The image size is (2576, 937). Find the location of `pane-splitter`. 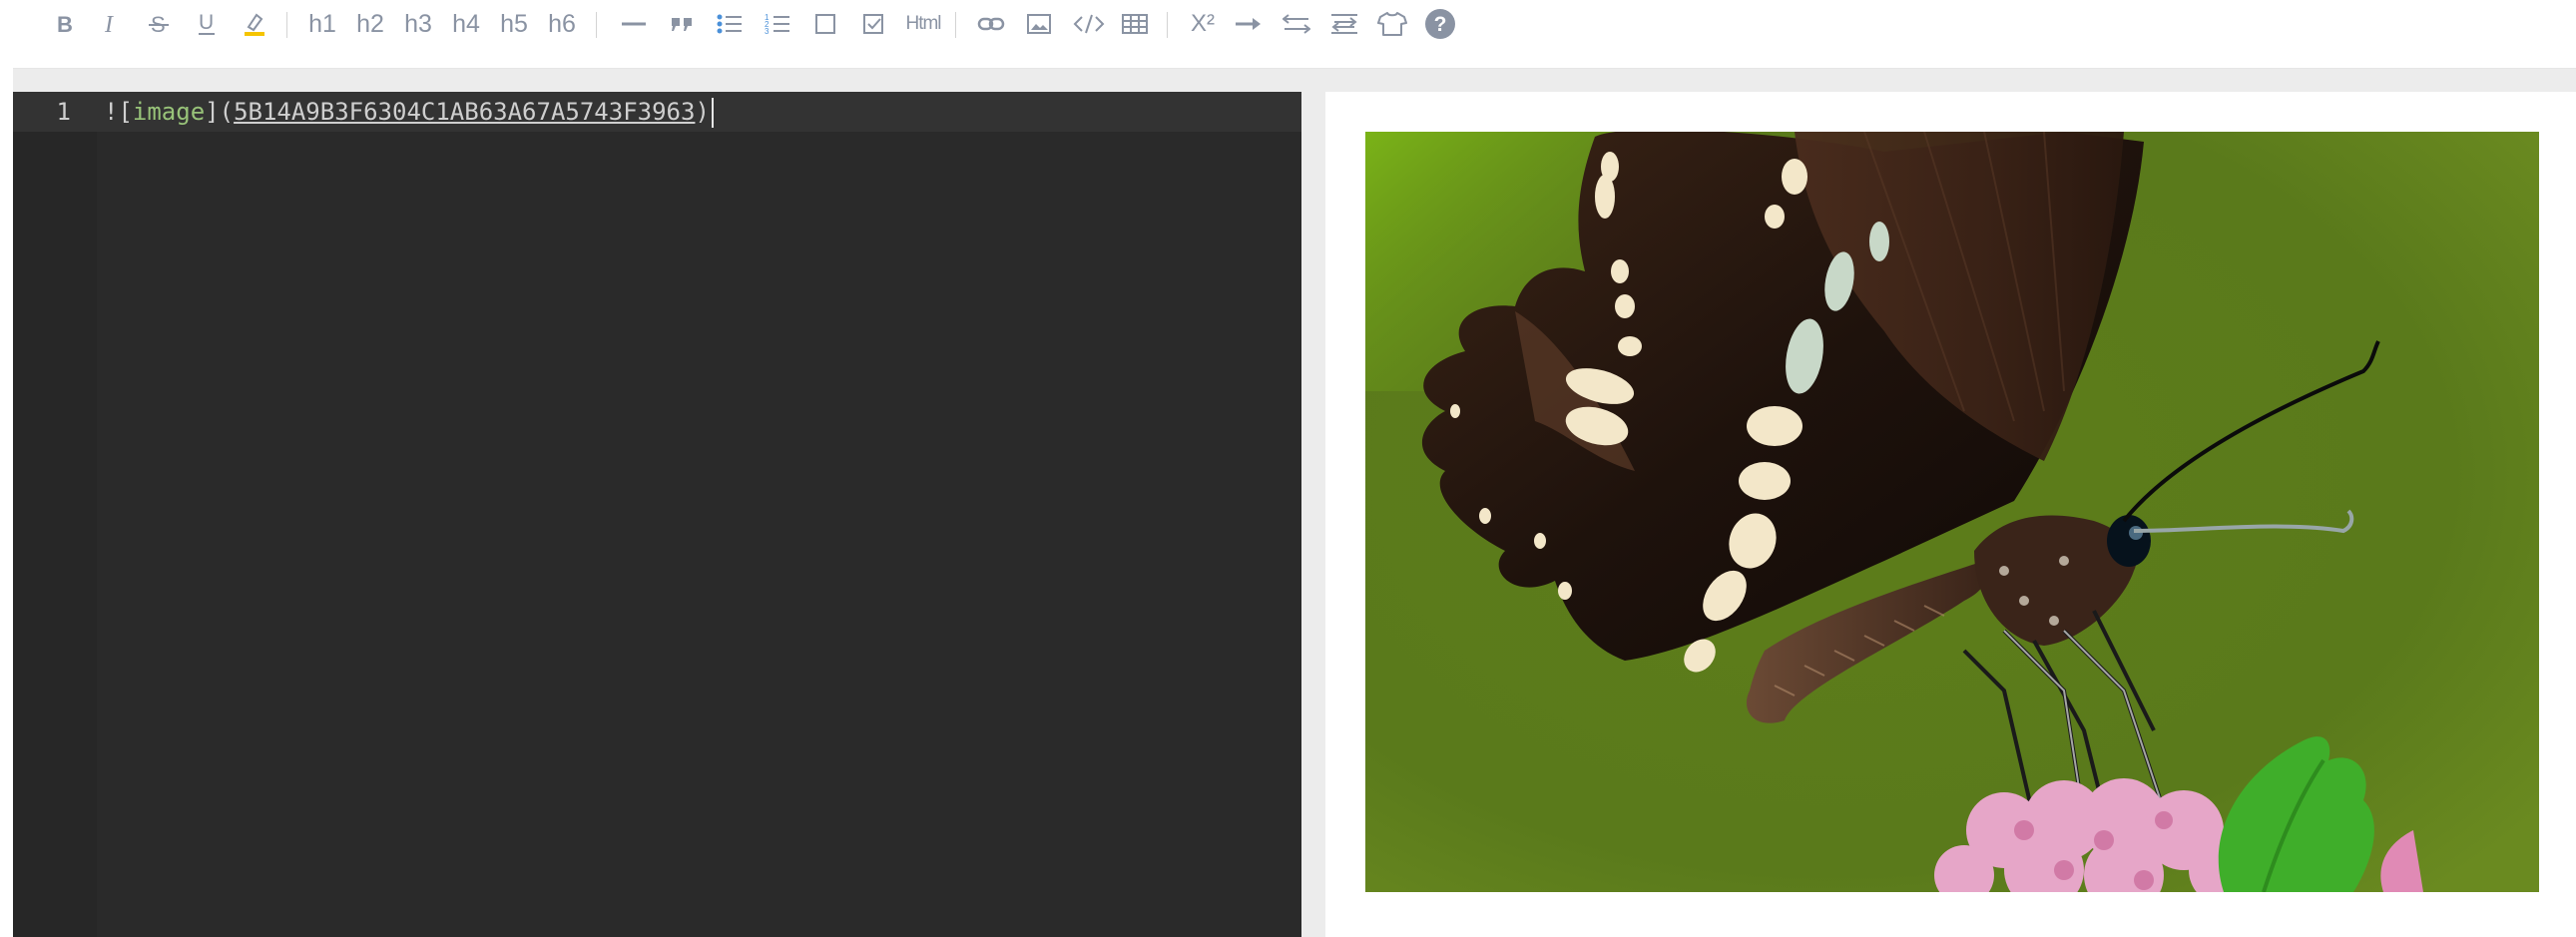

pane-splitter is located at coordinates (1313, 514).